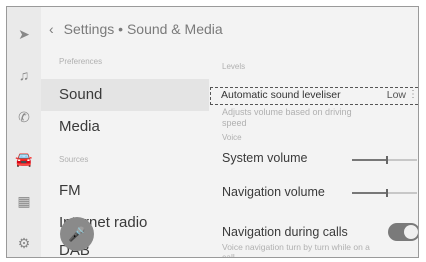 Image resolution: width=426 pixels, height=262 pixels. What do you see at coordinates (24, 132) in the screenshot?
I see `side-rail: ➤ ♫ ✆ 🚘 ▦ ⚙` at bounding box center [24, 132].